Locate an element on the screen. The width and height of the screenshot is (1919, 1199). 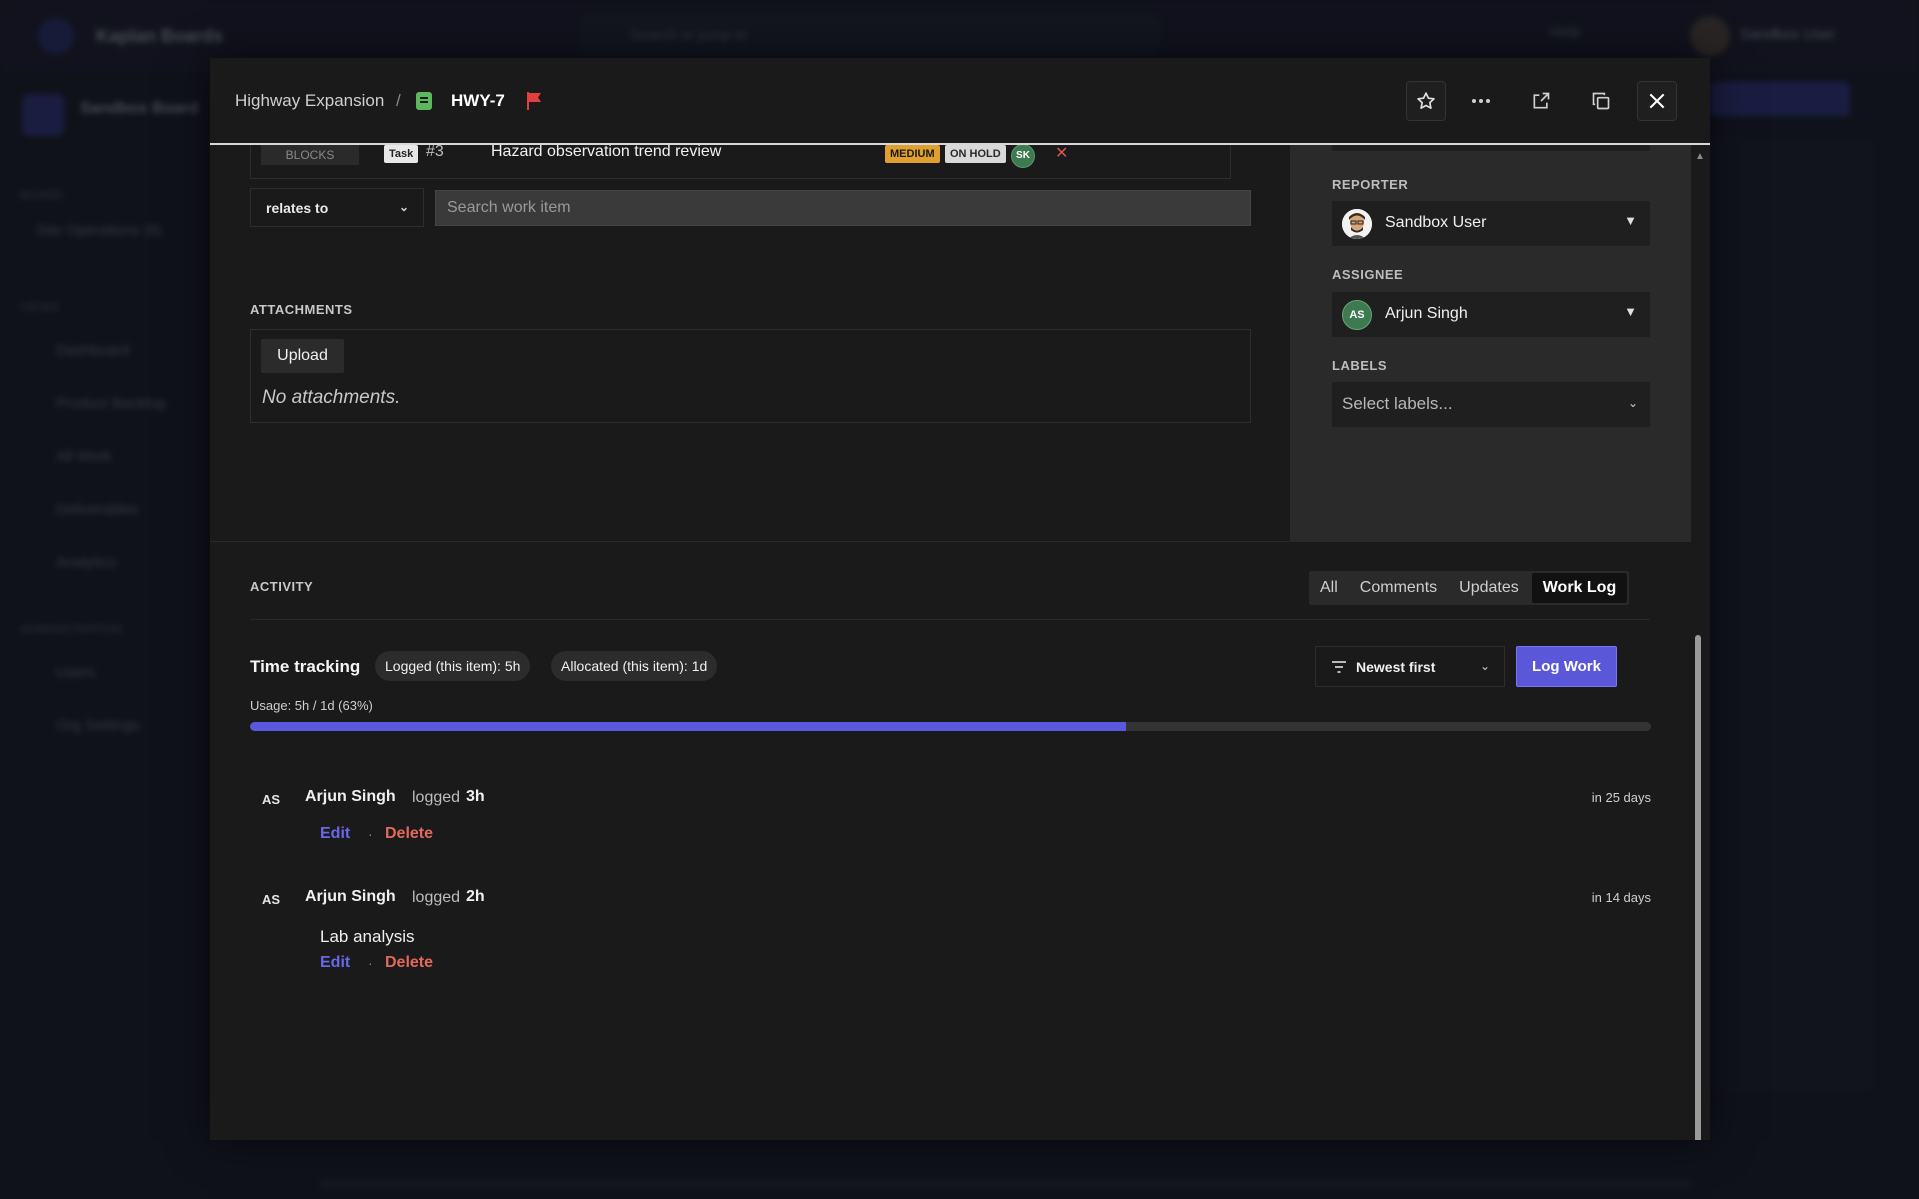
activity-tabs: All Comments Updates Work Log is located at coordinates (1469, 588).